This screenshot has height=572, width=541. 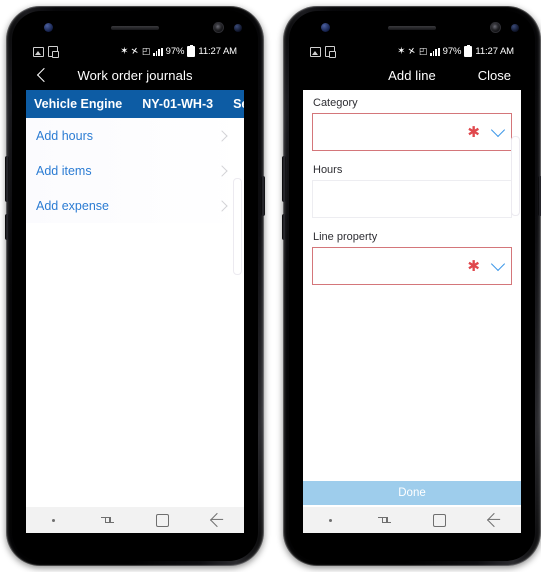 I want to click on app-bar-left: Work order journals, so click(x=135, y=75).